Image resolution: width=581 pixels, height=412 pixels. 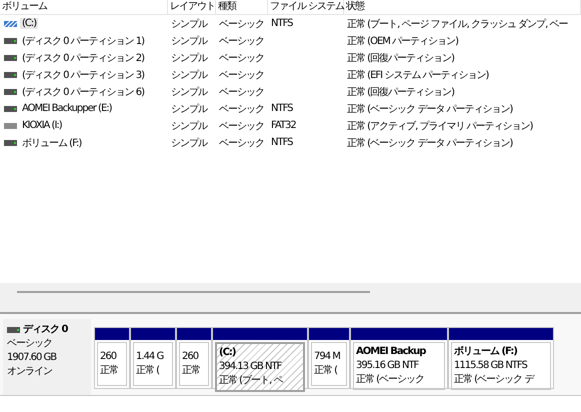 What do you see at coordinates (83, 57) in the screenshot?
I see `volume-name: (ディスク 0 パーティション 2)` at bounding box center [83, 57].